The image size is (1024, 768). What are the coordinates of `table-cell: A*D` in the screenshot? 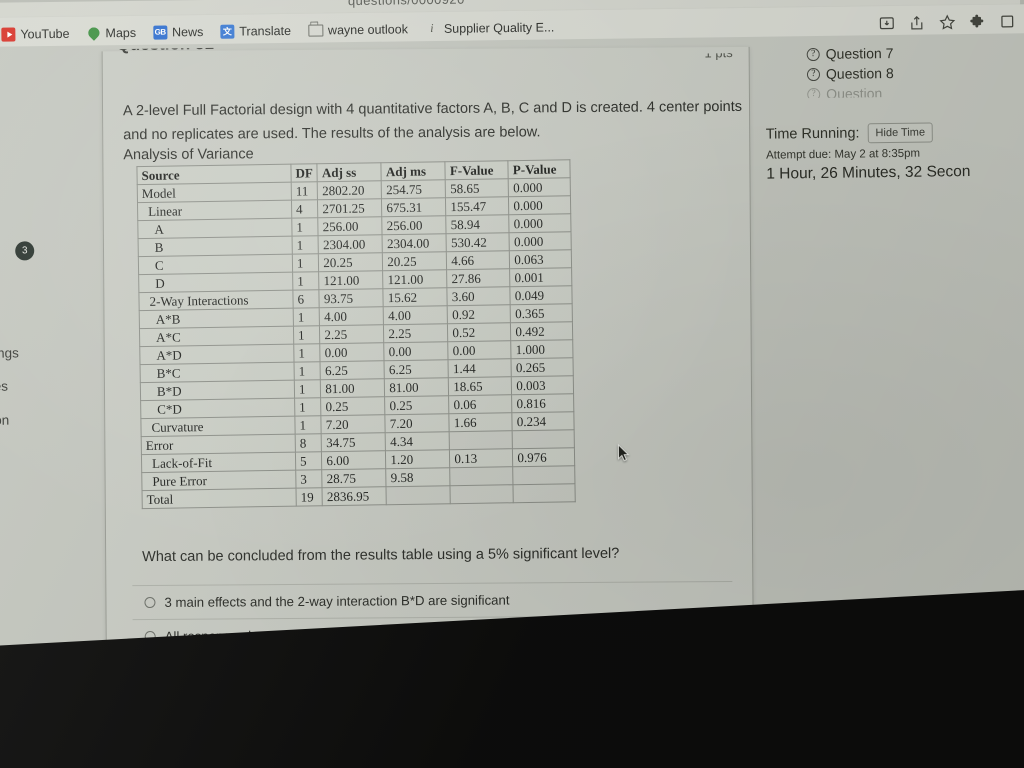 It's located at (217, 354).